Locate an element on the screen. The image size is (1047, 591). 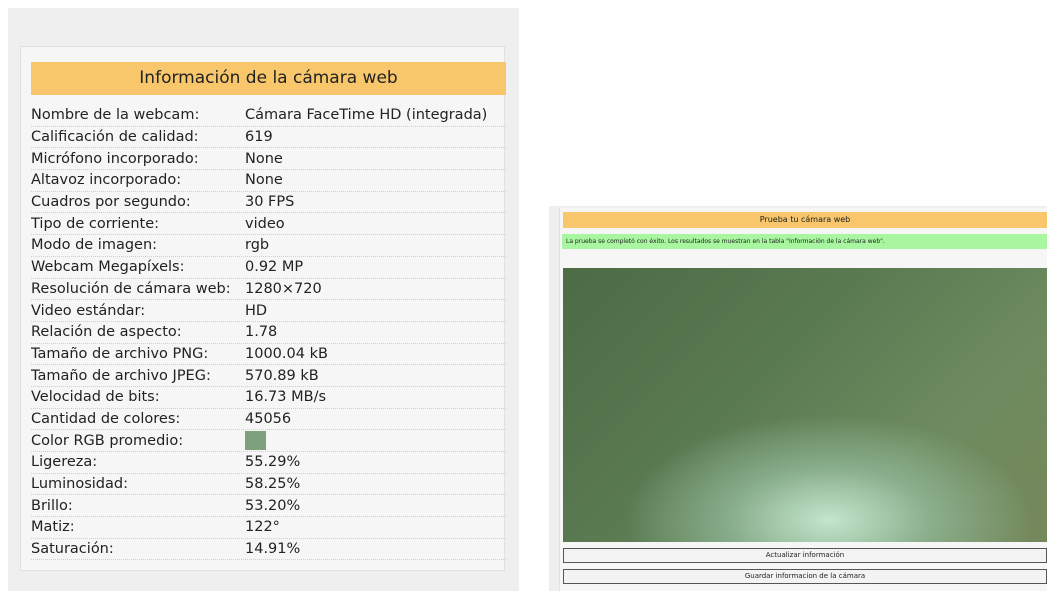
info-value: 53.20% is located at coordinates (273, 505).